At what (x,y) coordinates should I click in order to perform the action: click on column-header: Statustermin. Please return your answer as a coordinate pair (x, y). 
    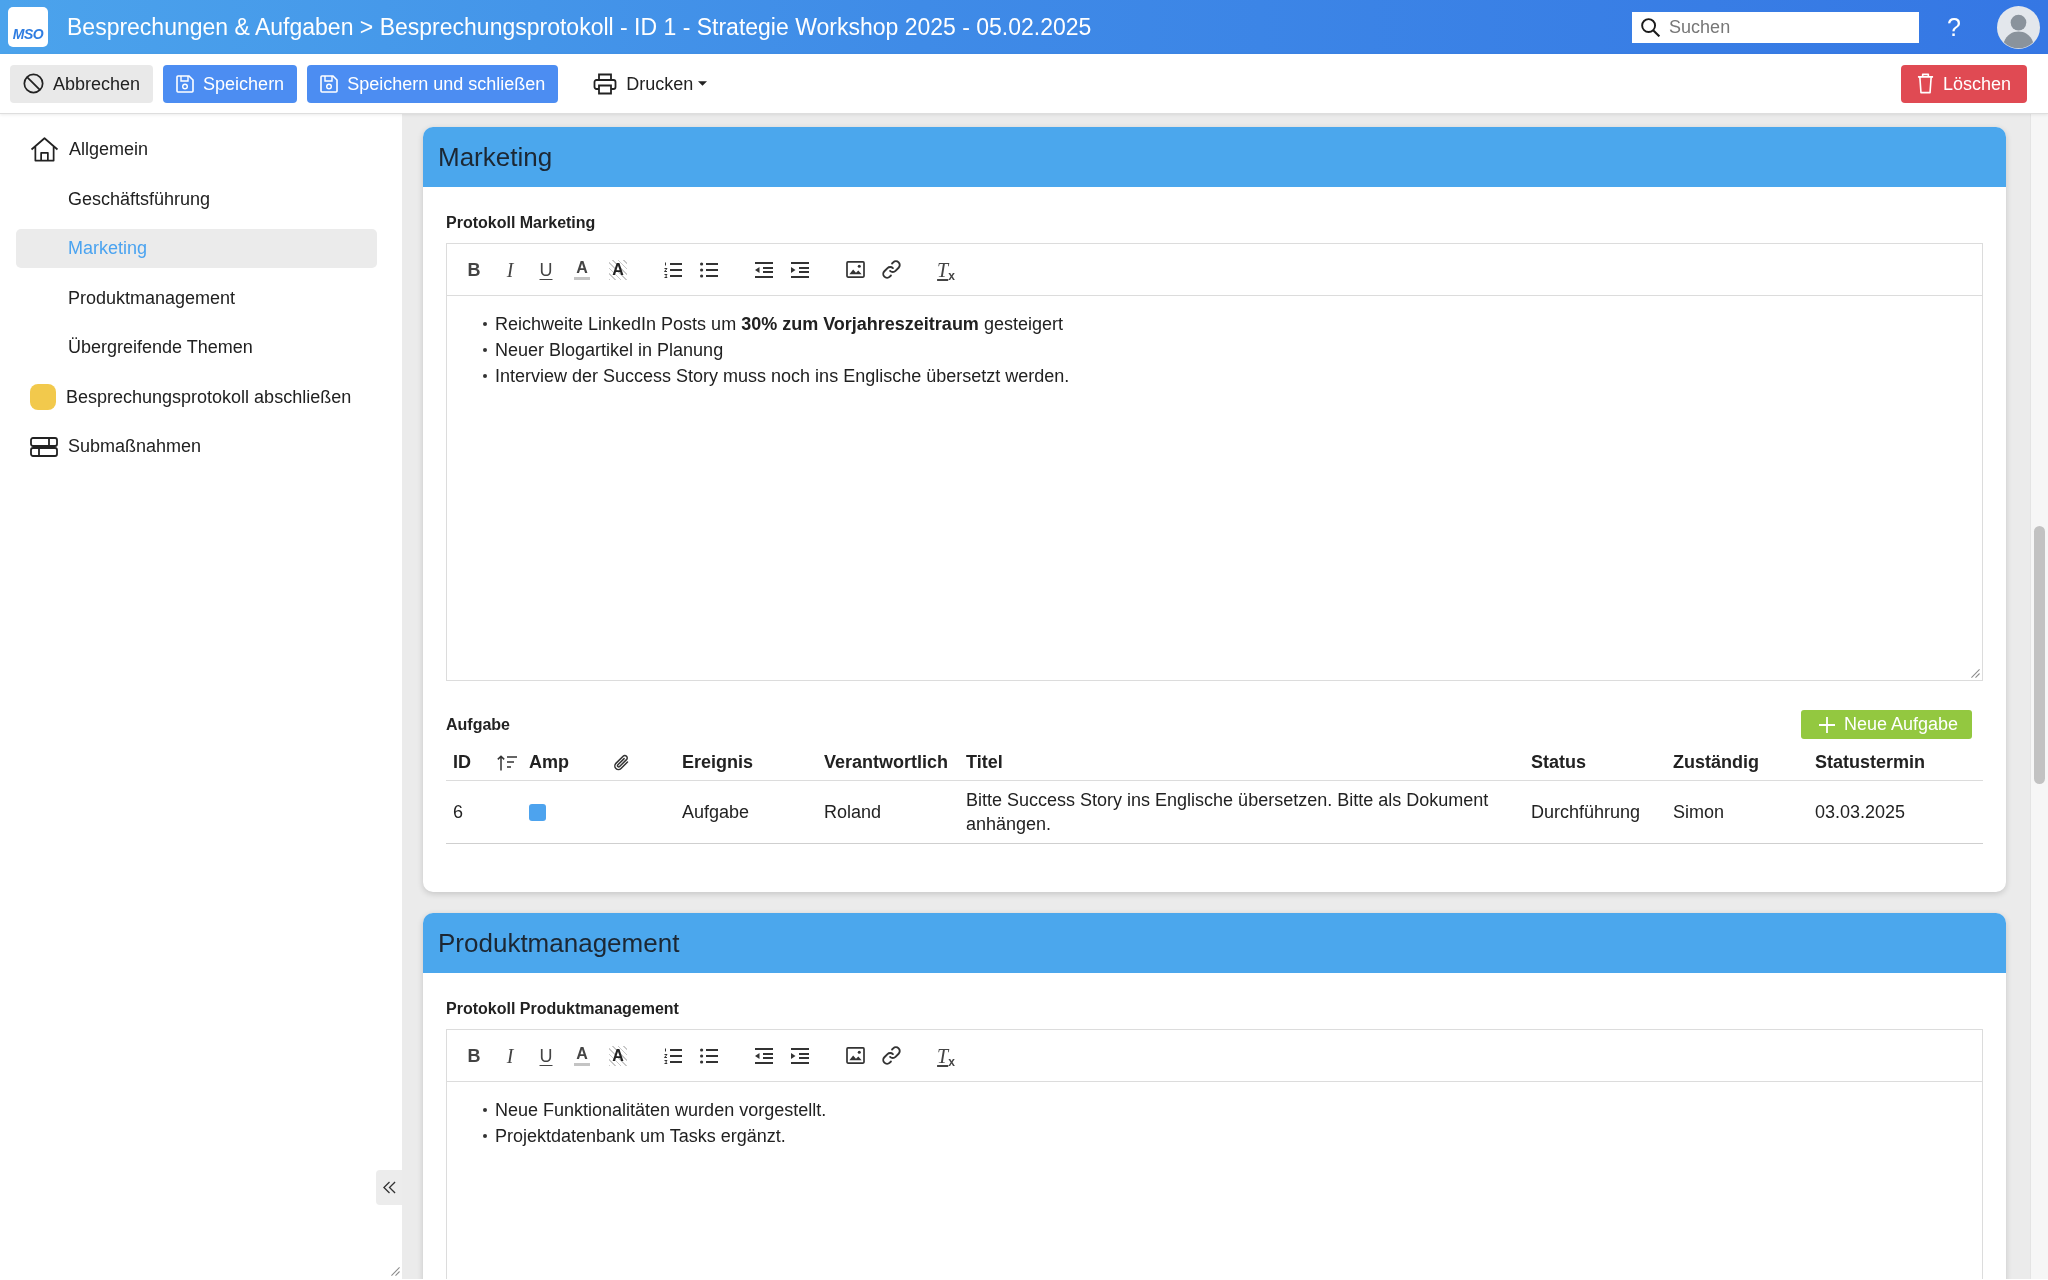
    Looking at the image, I should click on (1895, 762).